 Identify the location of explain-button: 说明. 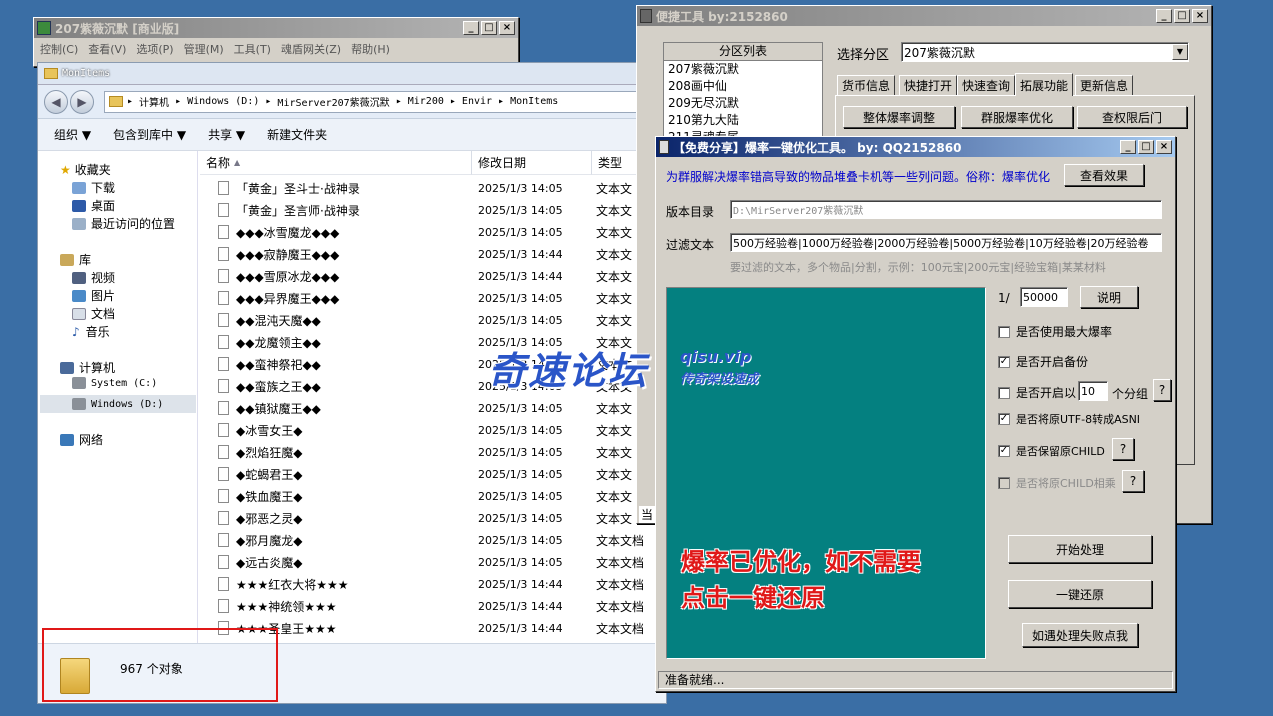
(1109, 297).